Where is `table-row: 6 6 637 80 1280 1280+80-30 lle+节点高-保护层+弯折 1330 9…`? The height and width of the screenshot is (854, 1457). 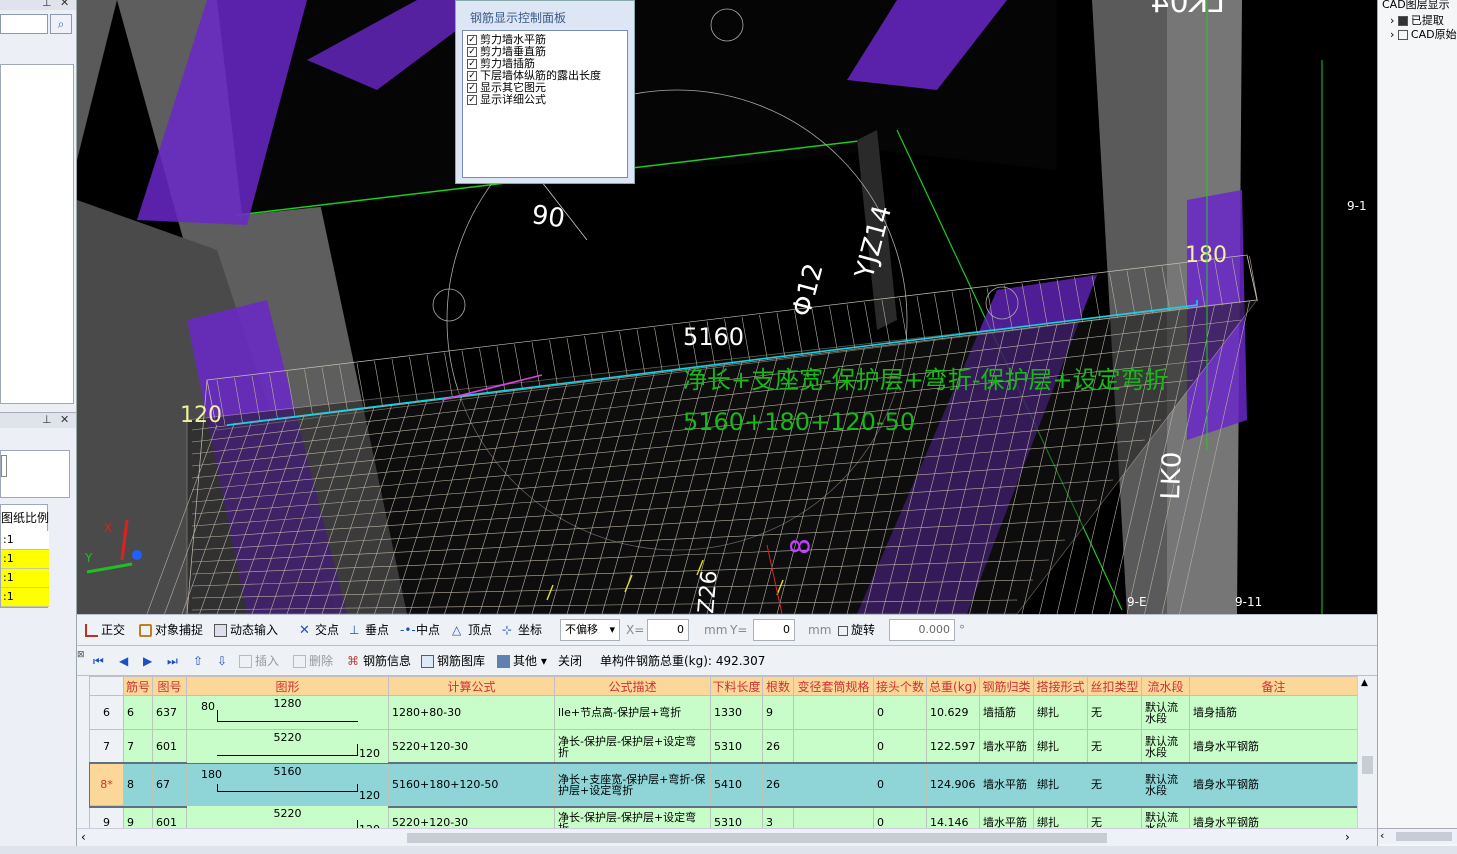 table-row: 6 6 637 80 1280 1280+80-30 lle+节点高-保护层+弯折 1330 9… is located at coordinates (723, 712).